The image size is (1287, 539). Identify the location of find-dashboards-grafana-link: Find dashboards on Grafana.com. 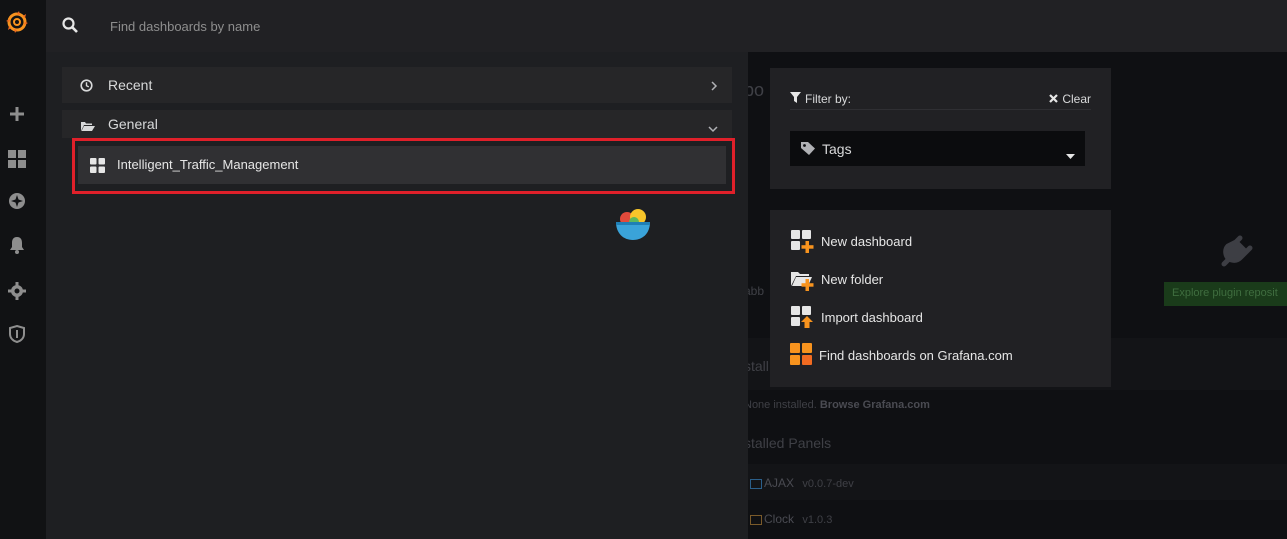
(901, 355).